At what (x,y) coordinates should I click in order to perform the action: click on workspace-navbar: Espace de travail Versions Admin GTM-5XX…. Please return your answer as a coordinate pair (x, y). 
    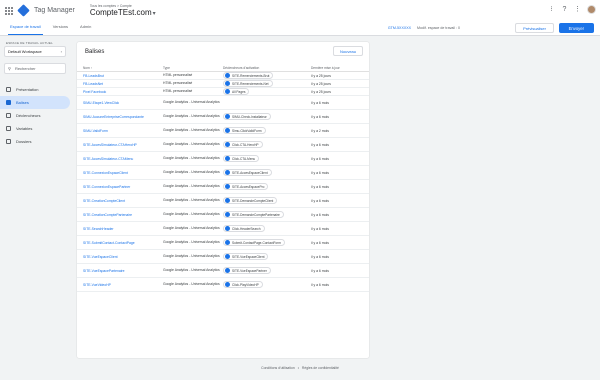
    Looking at the image, I should click on (300, 28).